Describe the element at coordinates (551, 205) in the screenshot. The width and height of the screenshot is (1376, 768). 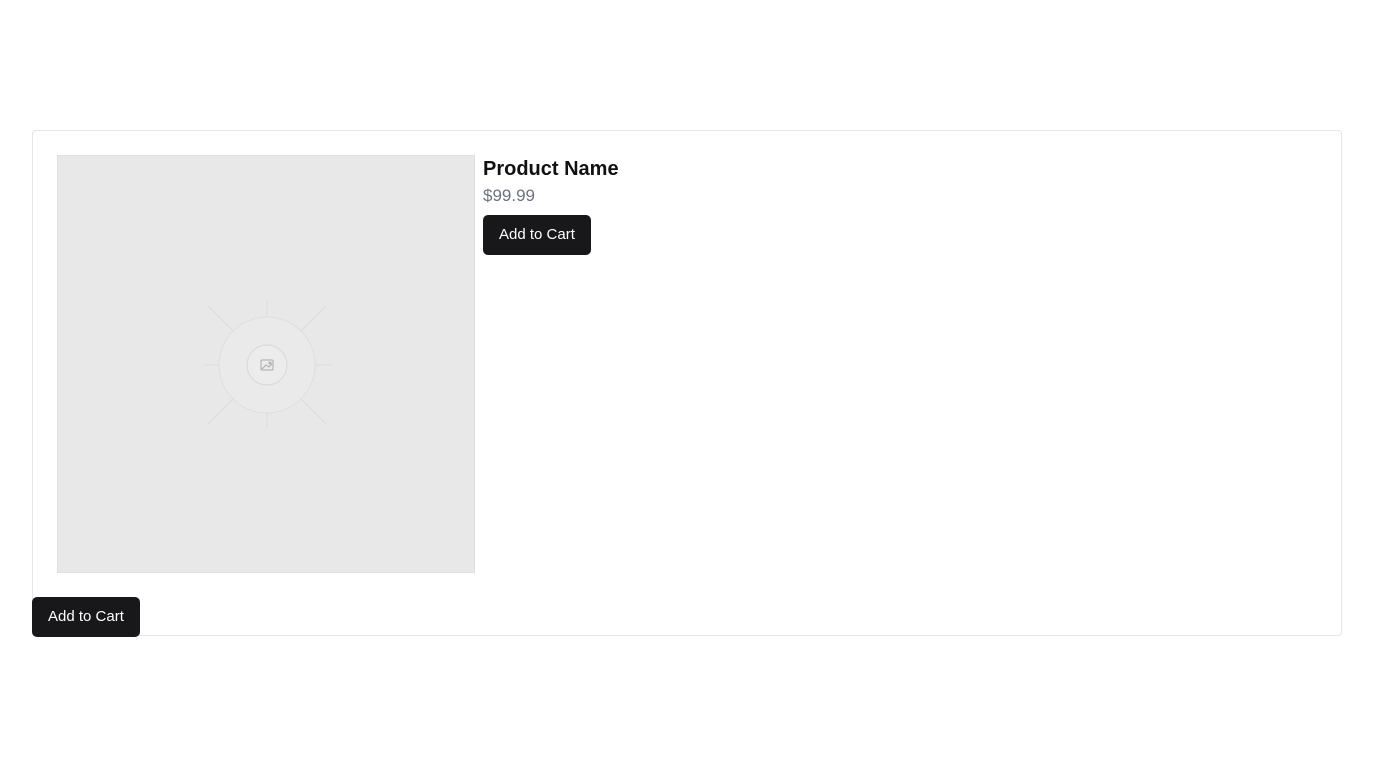
I see `product-info: Product Name $99.99 Add to Cart` at that location.